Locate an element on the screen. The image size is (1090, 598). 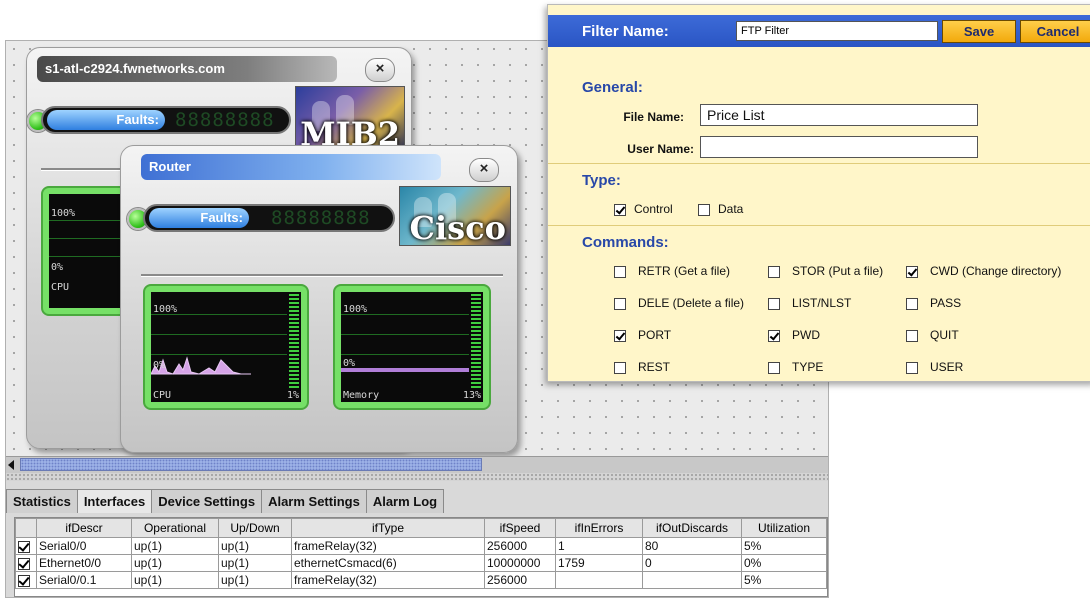
cancel-button: Cancel is located at coordinates (1055, 31).